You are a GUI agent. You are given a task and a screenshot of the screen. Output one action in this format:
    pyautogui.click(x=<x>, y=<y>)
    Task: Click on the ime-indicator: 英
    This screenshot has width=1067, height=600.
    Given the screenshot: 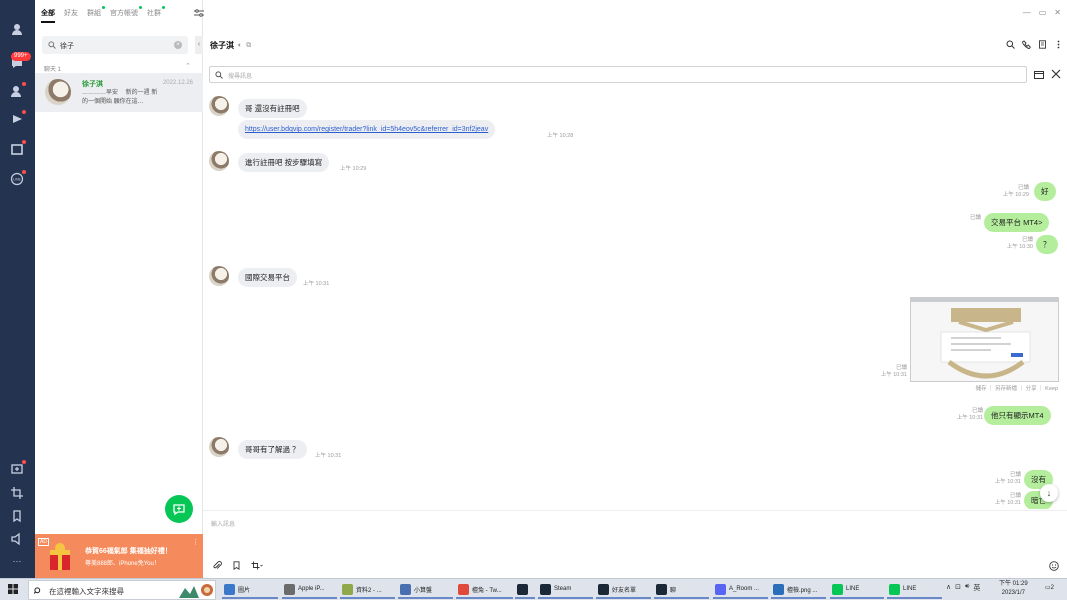 What is the action you would take?
    pyautogui.click(x=976, y=588)
    